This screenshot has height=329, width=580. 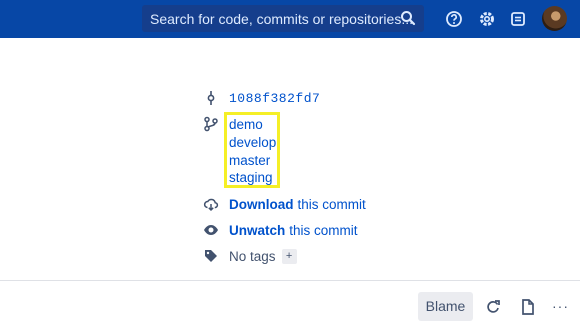 I want to click on branch-link-master: master, so click(x=249, y=160).